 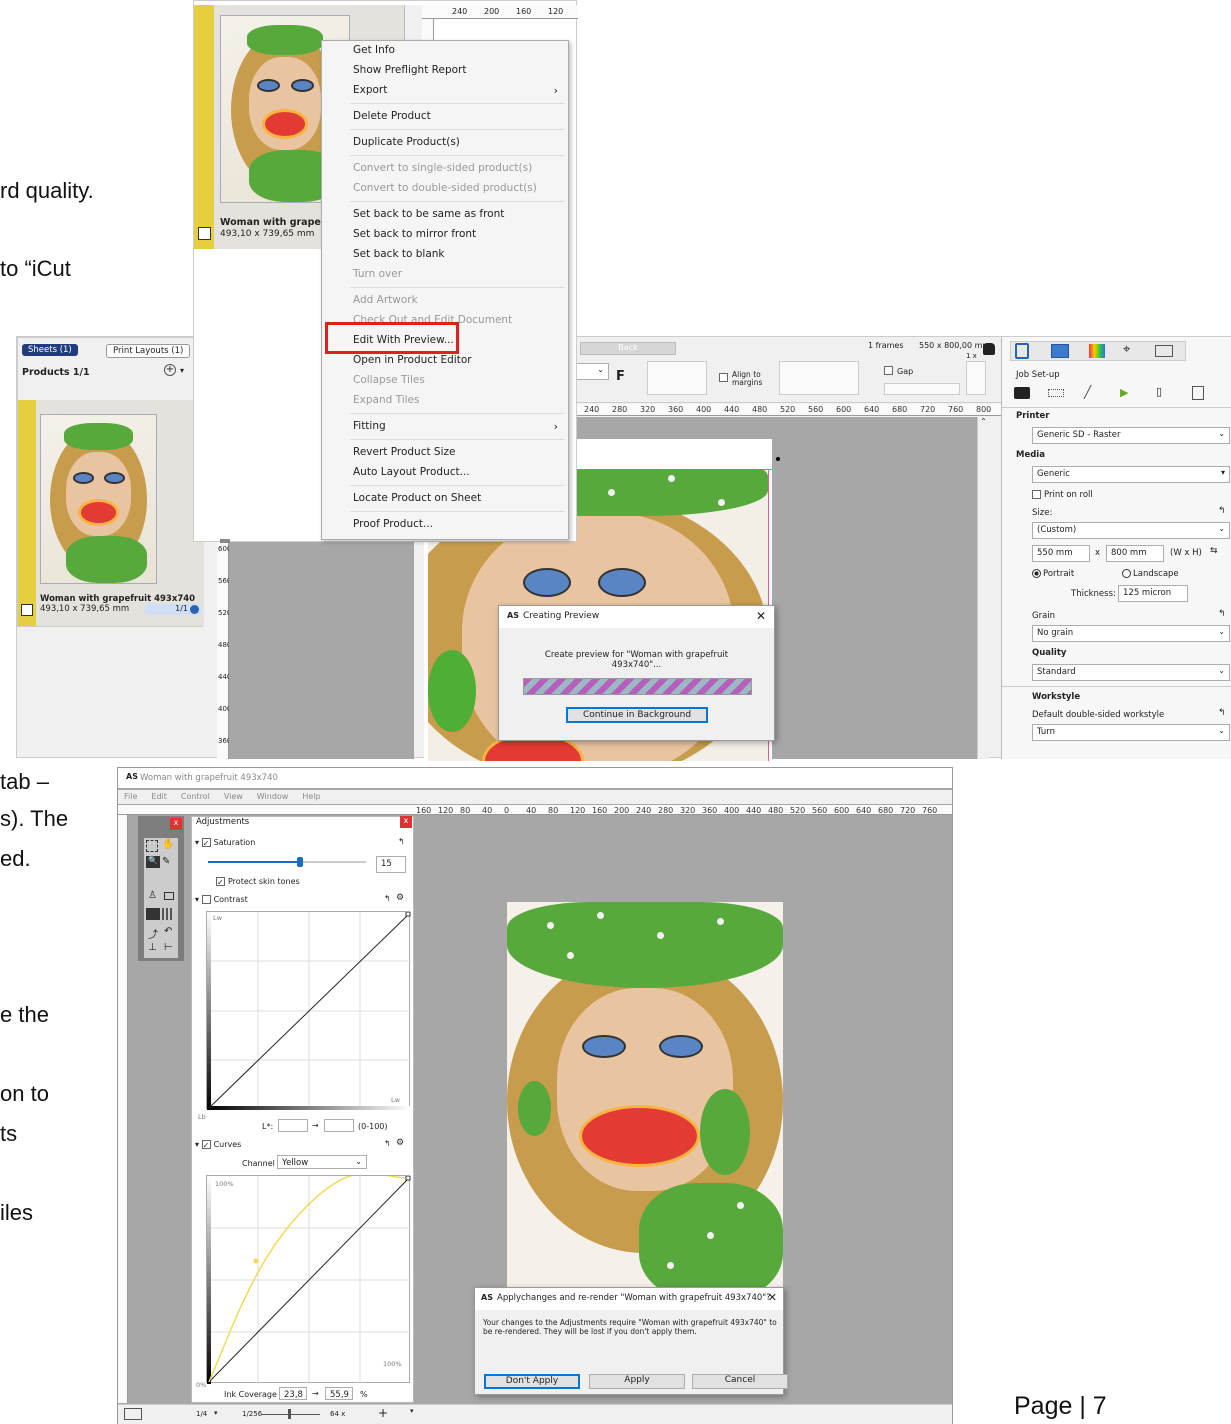 I want to click on menu-item-back-mirror: Set back to mirror front, so click(x=414, y=234).